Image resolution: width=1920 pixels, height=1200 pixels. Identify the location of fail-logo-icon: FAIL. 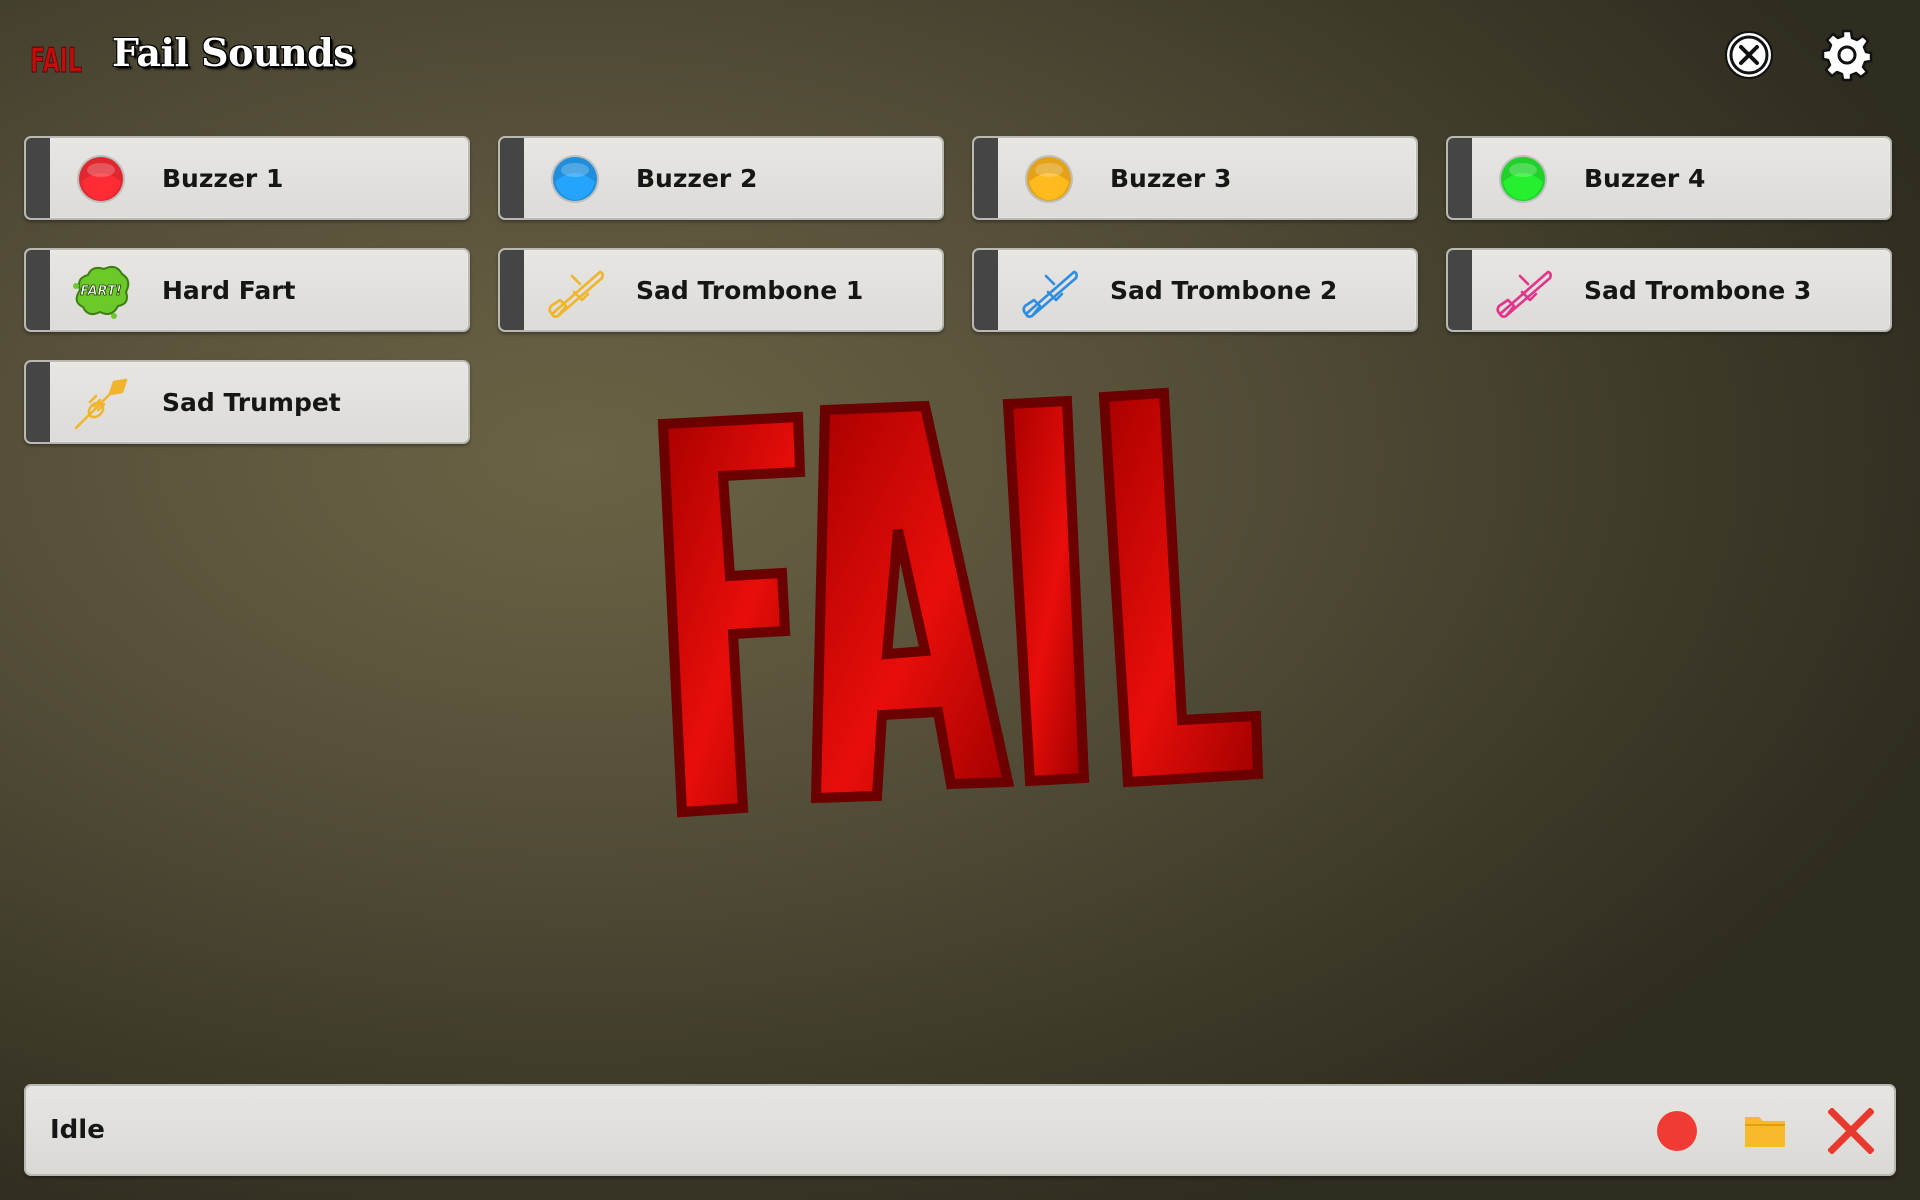
(56, 58).